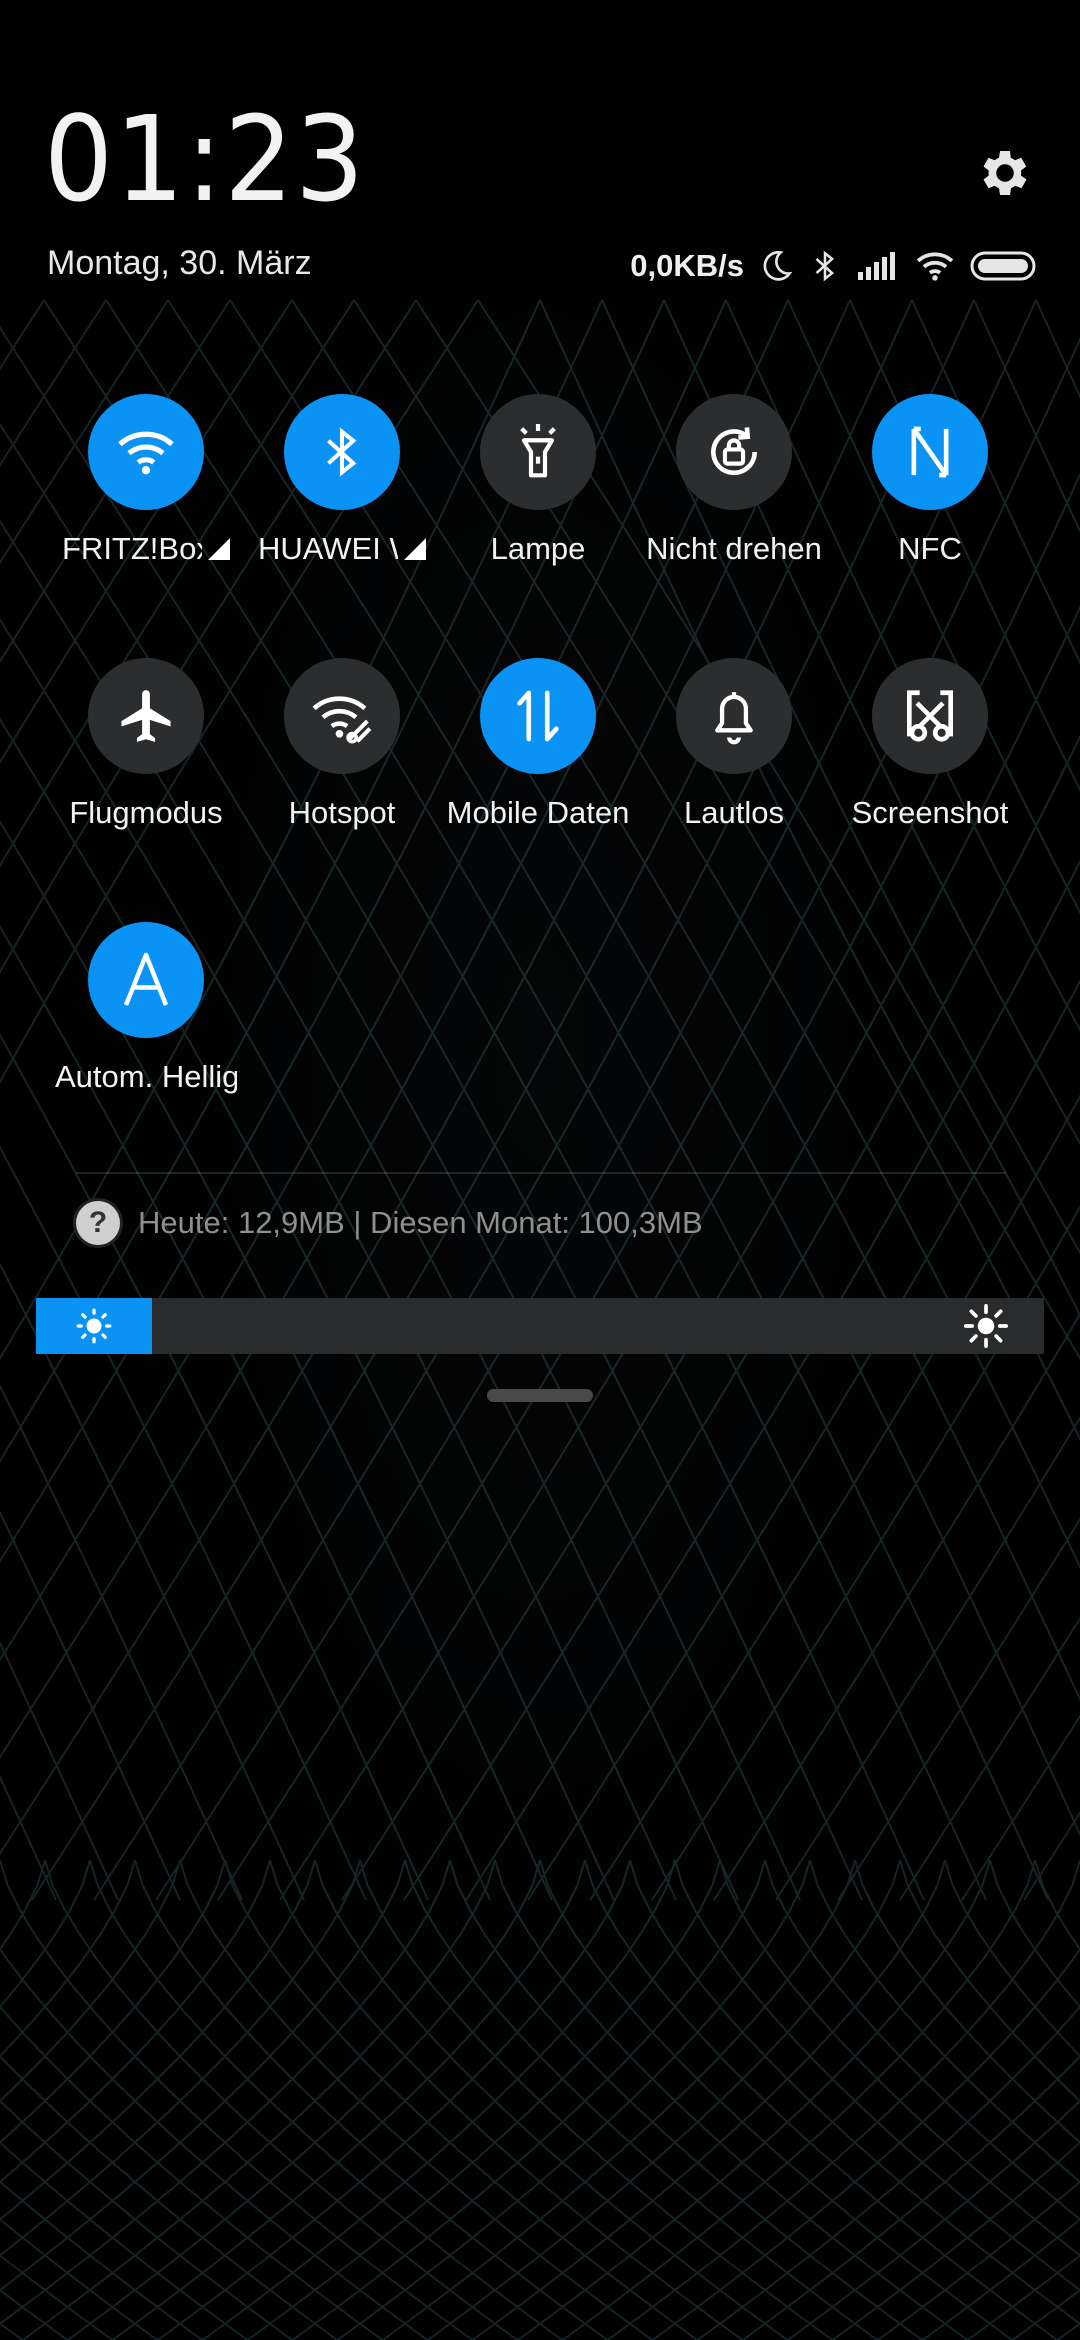 This screenshot has width=1080, height=2340. I want to click on brightness-slider, so click(540, 1326).